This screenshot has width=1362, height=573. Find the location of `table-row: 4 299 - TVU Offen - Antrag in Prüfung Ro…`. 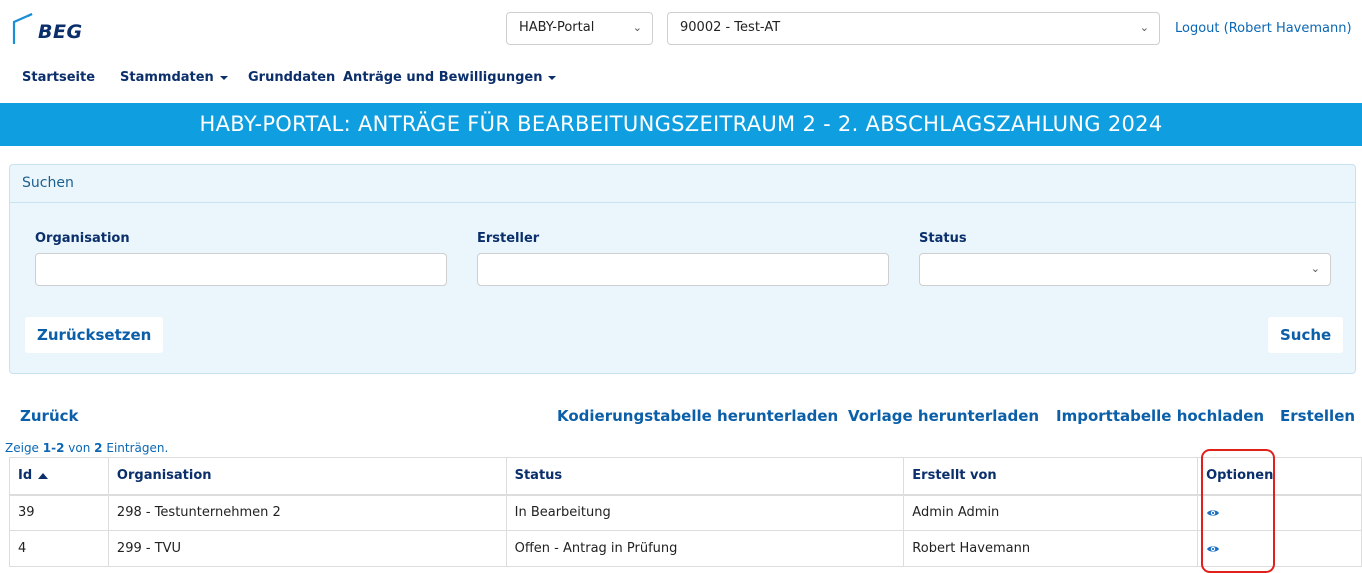

table-row: 4 299 - TVU Offen - Antrag in Prüfung Ro… is located at coordinates (685, 548).